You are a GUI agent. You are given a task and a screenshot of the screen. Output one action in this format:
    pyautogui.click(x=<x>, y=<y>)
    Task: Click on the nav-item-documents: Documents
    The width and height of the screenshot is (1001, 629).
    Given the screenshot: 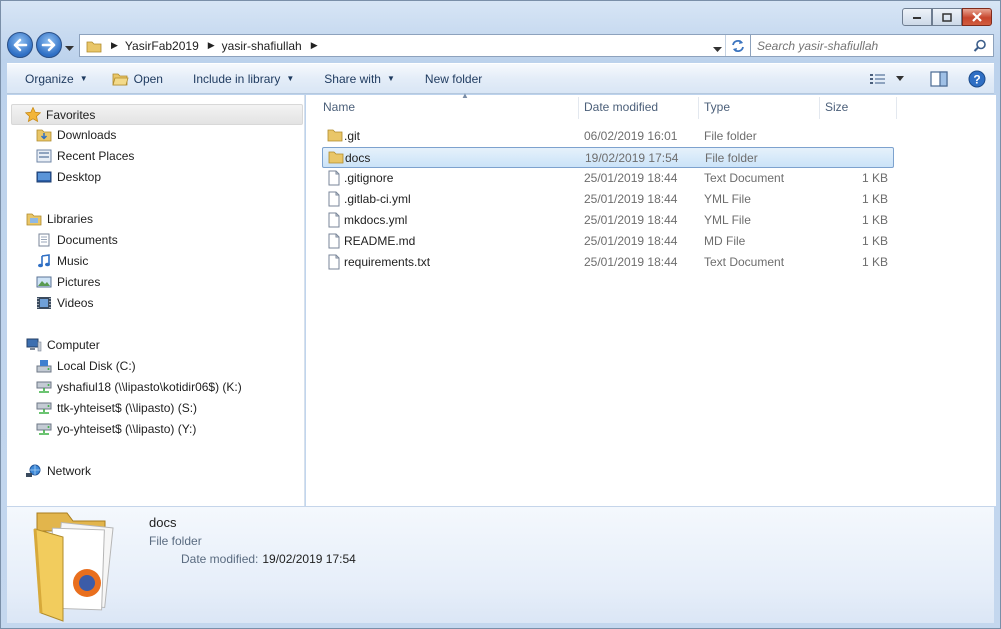 What is the action you would take?
    pyautogui.click(x=76, y=240)
    